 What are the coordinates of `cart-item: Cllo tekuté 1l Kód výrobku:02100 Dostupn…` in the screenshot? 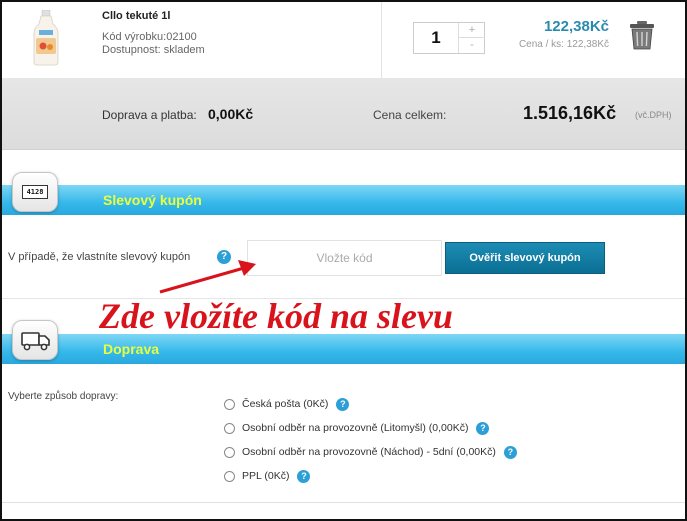 It's located at (343, 40).